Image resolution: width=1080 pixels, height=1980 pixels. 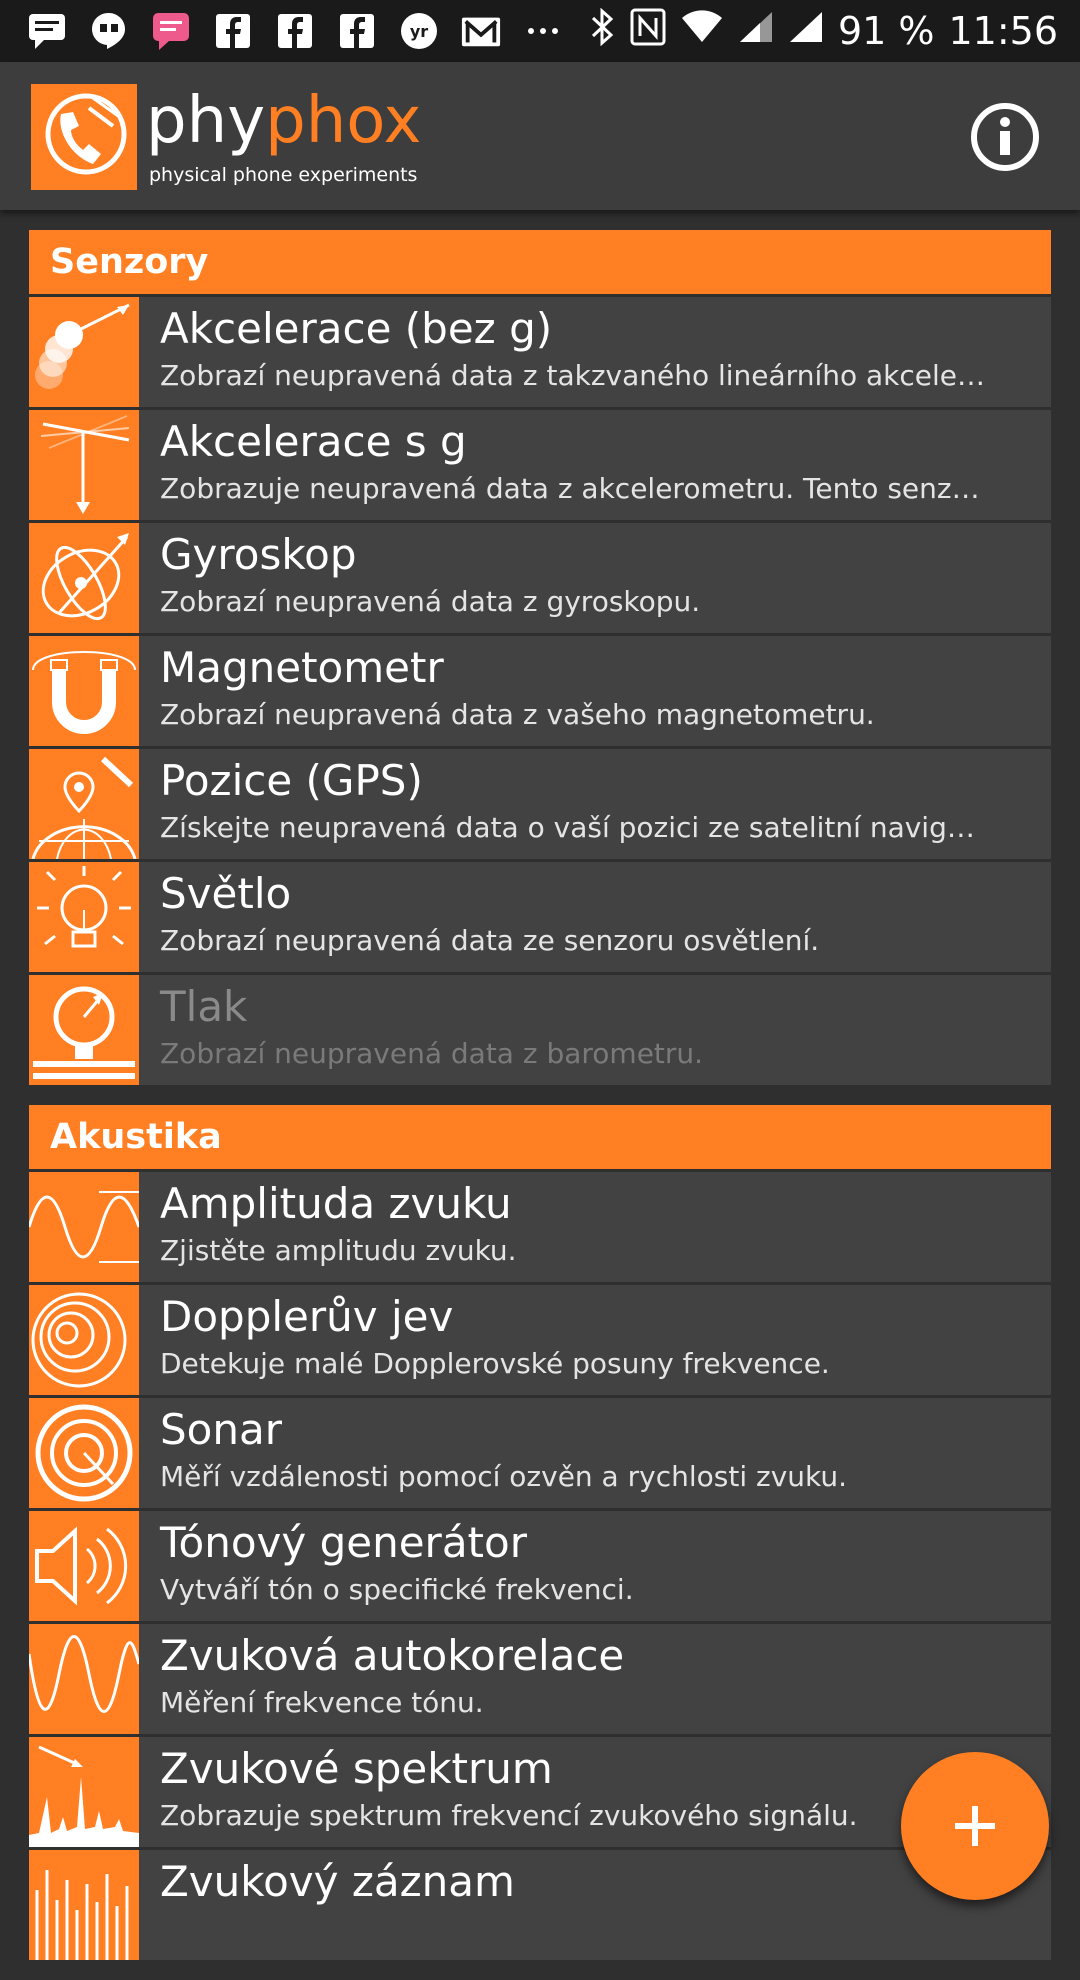 What do you see at coordinates (84, 352) in the screenshot?
I see `acceleration-icon` at bounding box center [84, 352].